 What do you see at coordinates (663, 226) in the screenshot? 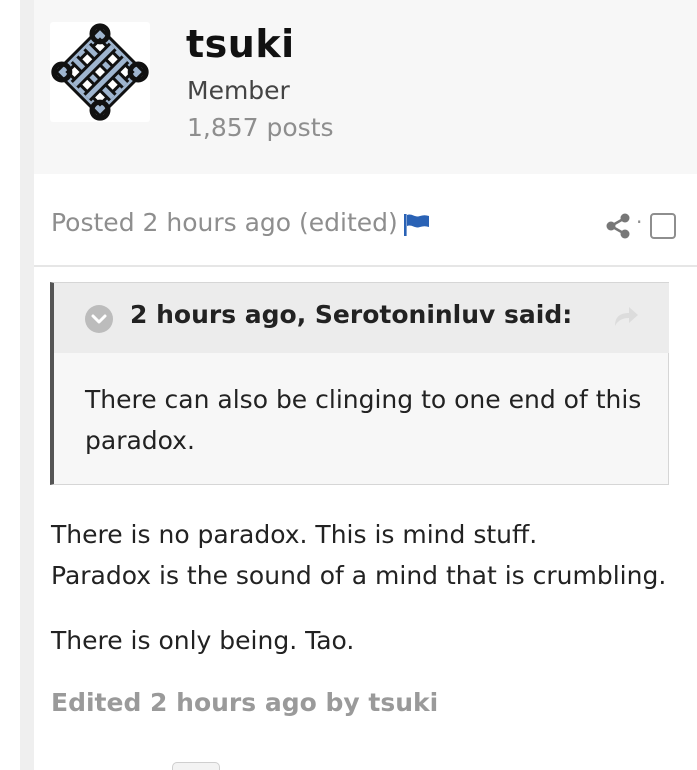
I see `select-post-checkbox` at bounding box center [663, 226].